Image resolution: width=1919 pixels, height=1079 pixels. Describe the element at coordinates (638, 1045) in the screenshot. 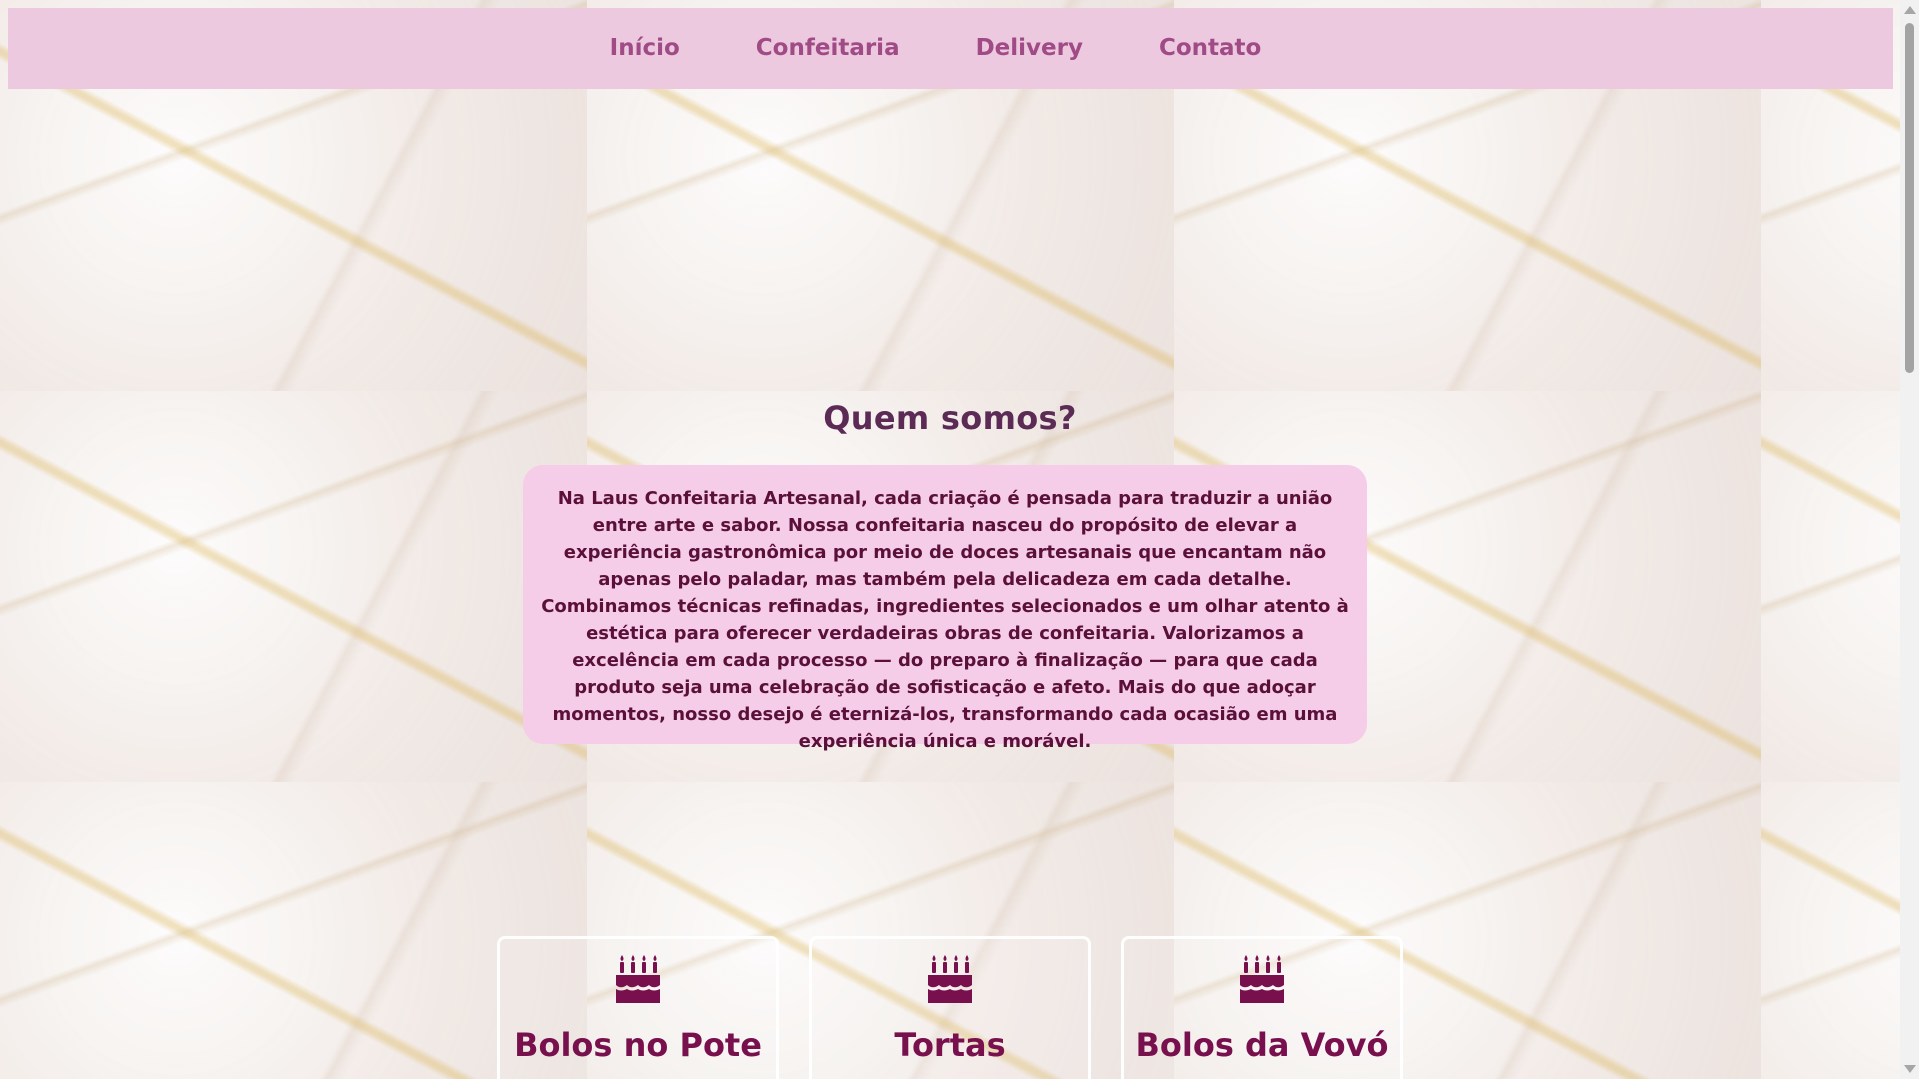

I see `product-title: Bolos no Pote` at that location.